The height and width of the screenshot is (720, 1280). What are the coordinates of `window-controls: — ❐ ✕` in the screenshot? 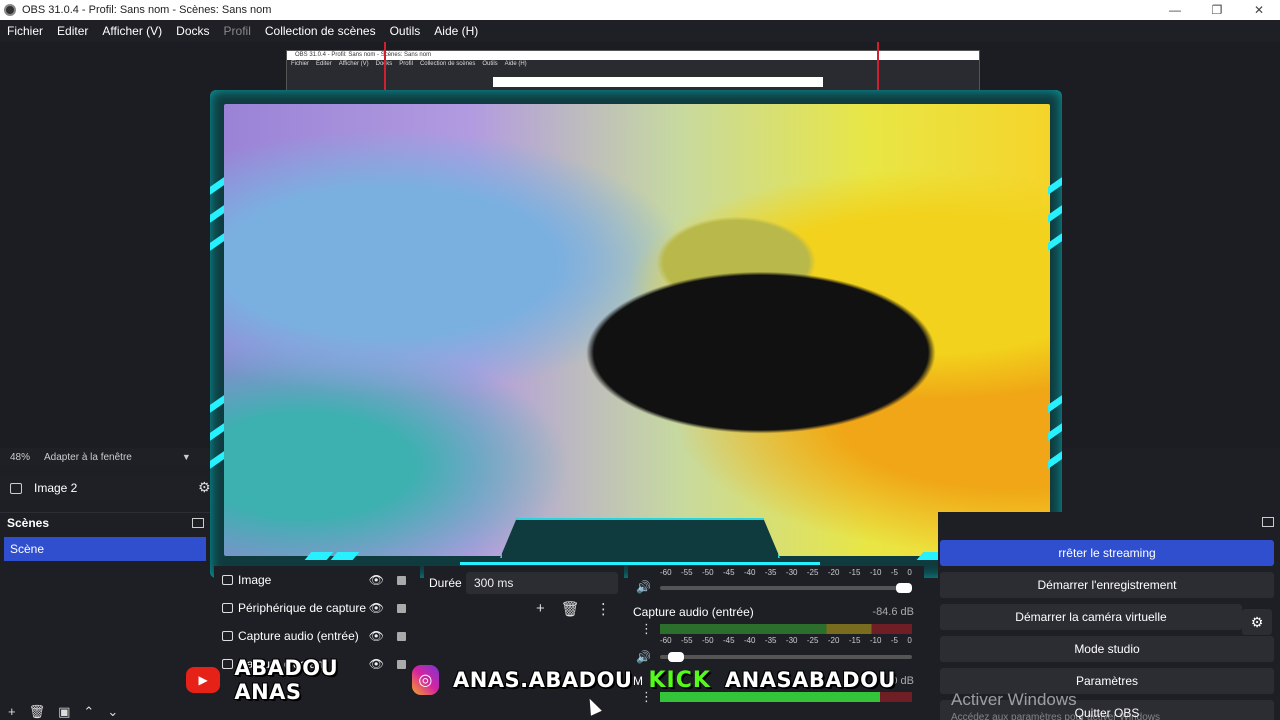 It's located at (1217, 10).